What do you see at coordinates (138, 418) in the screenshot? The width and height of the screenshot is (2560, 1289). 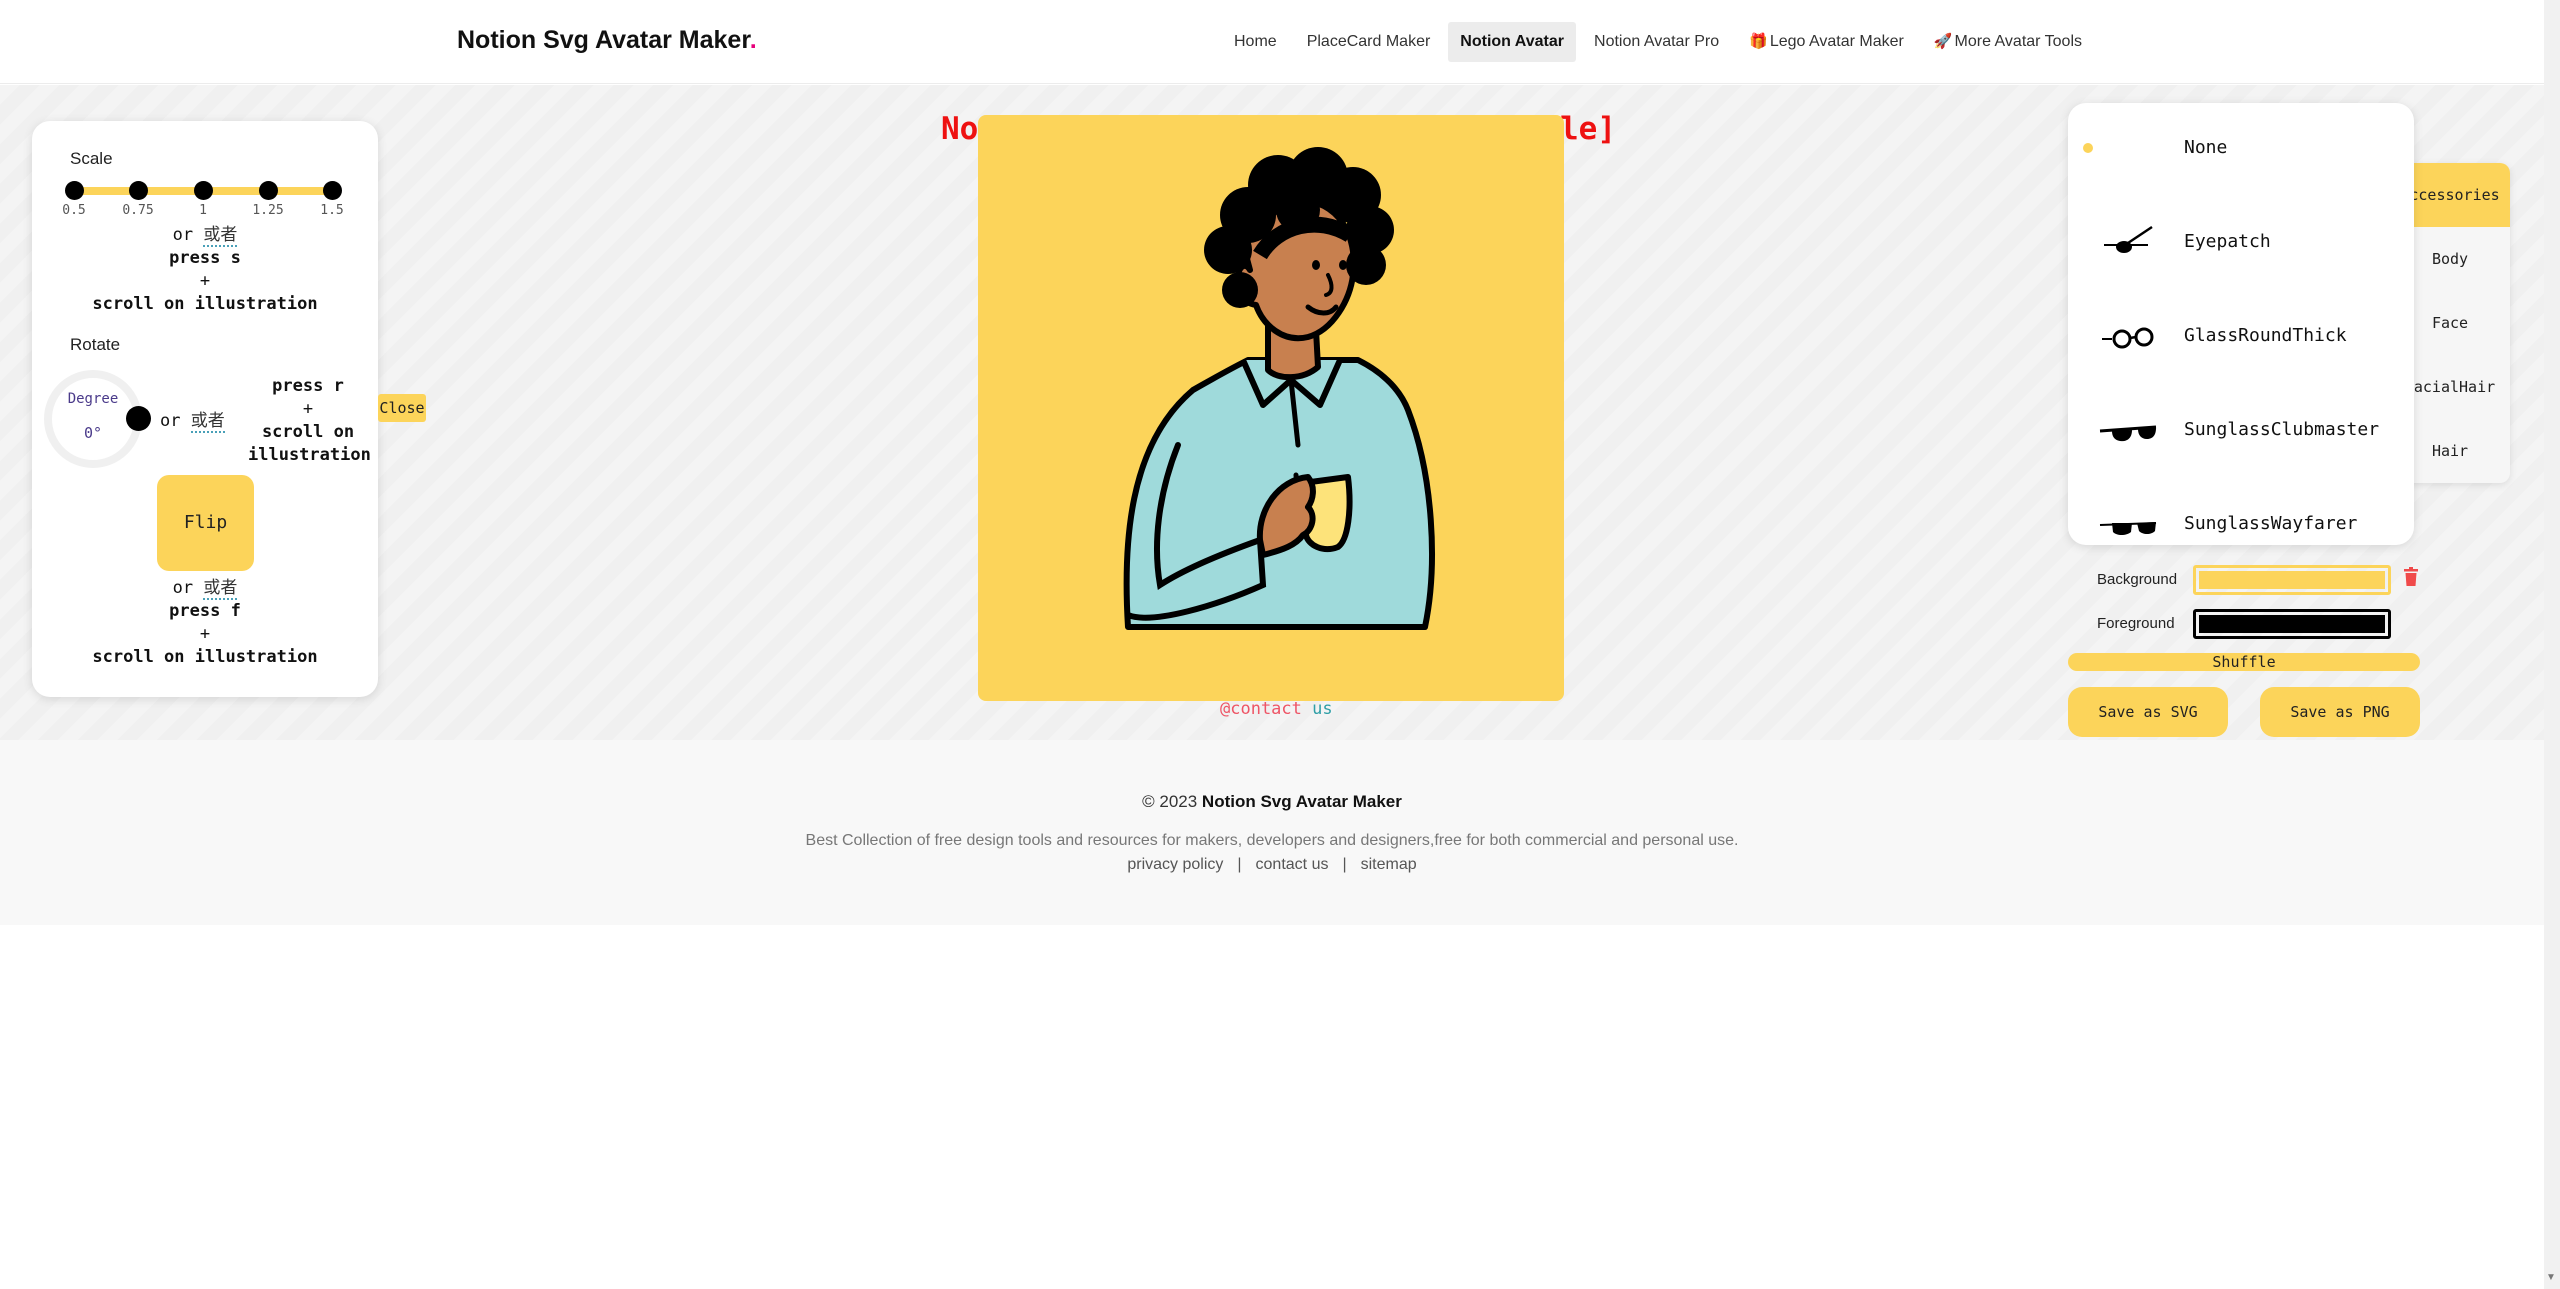 I see `rotate-knob` at bounding box center [138, 418].